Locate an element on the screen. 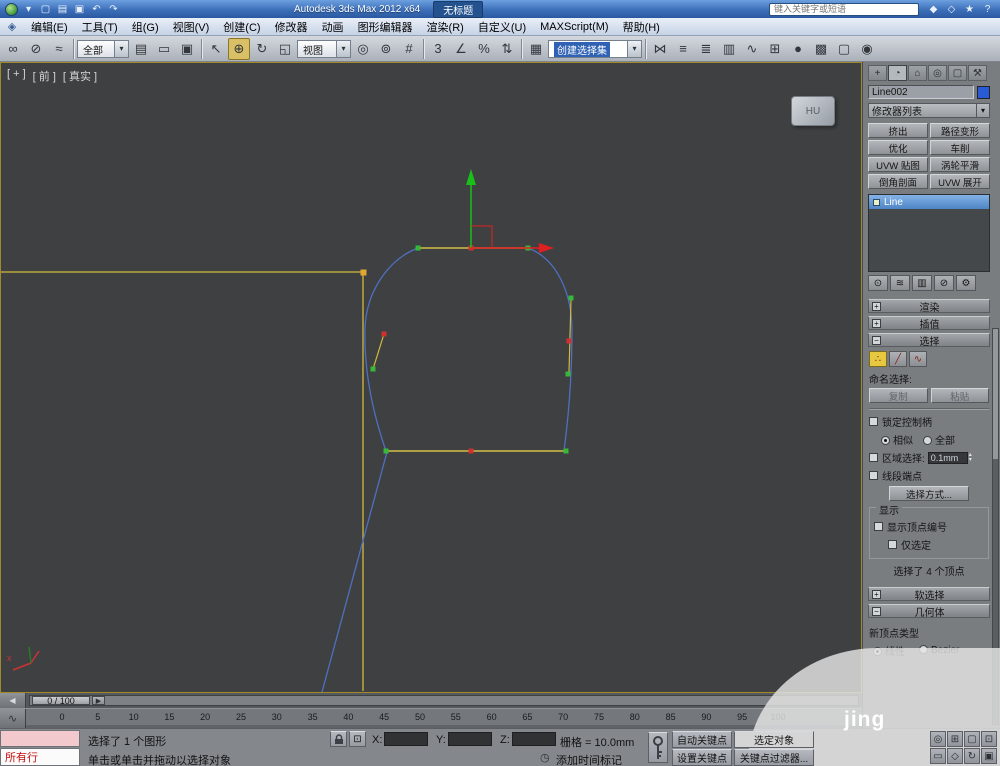 The image size is (1000, 766). viewport-menu-view: [ 前 ] is located at coordinates (44, 76).